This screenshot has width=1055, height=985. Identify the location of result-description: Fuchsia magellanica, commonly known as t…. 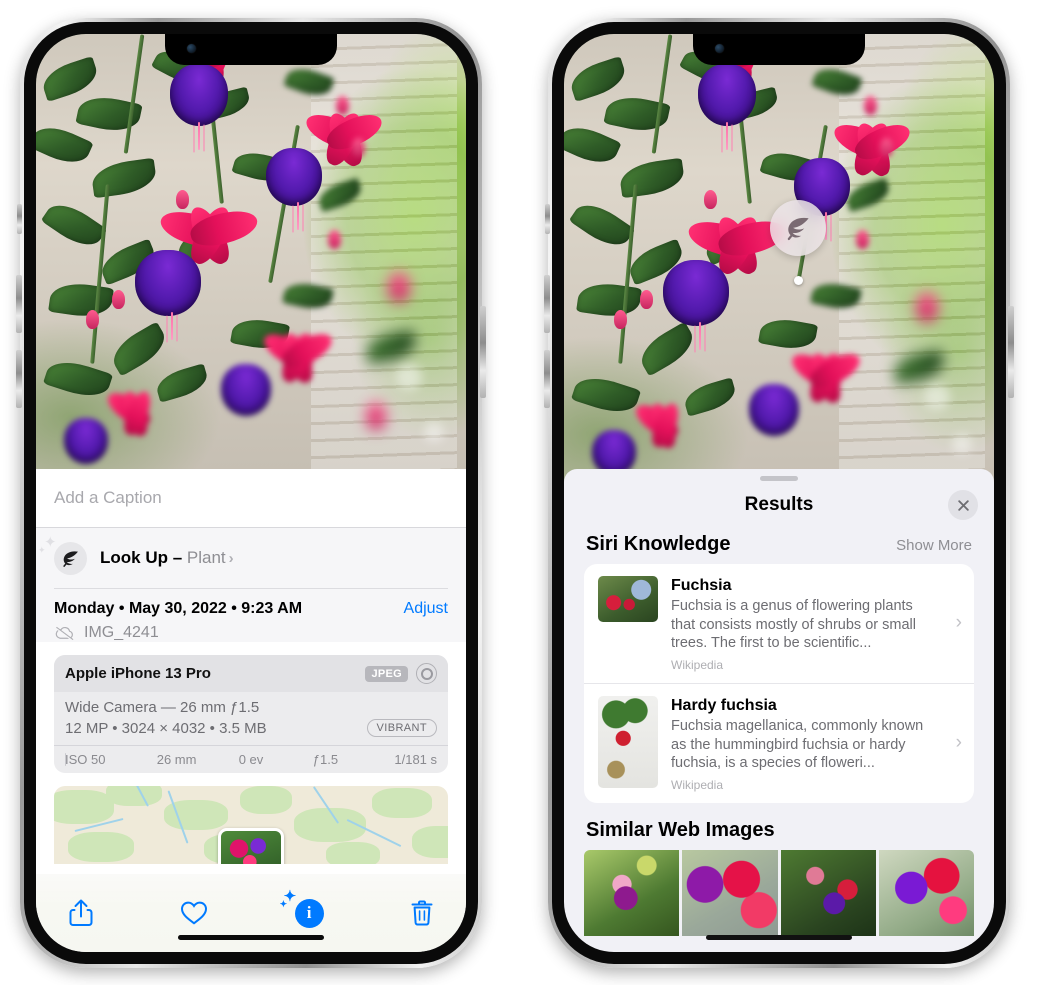
(797, 745).